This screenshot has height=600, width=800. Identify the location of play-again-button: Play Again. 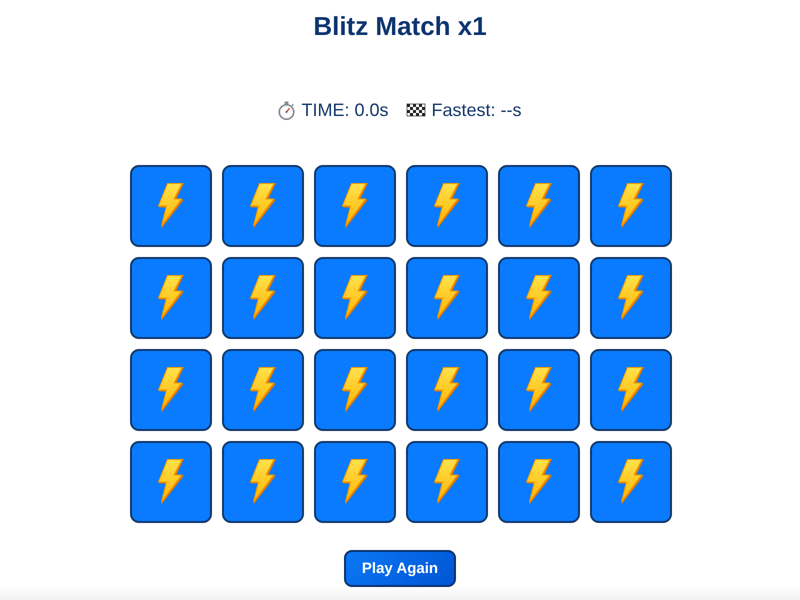
(400, 568).